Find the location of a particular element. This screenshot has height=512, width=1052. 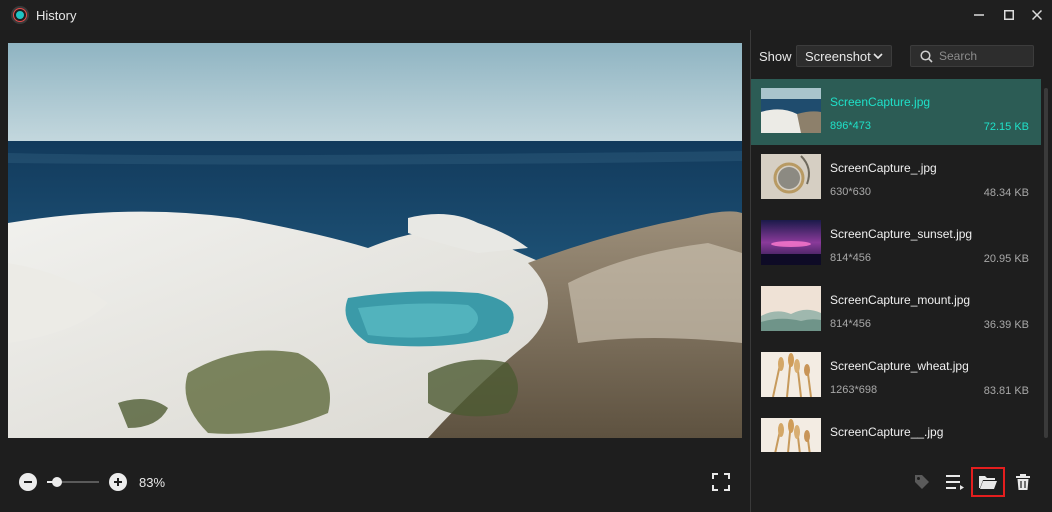

title-bar: History is located at coordinates (526, 15).